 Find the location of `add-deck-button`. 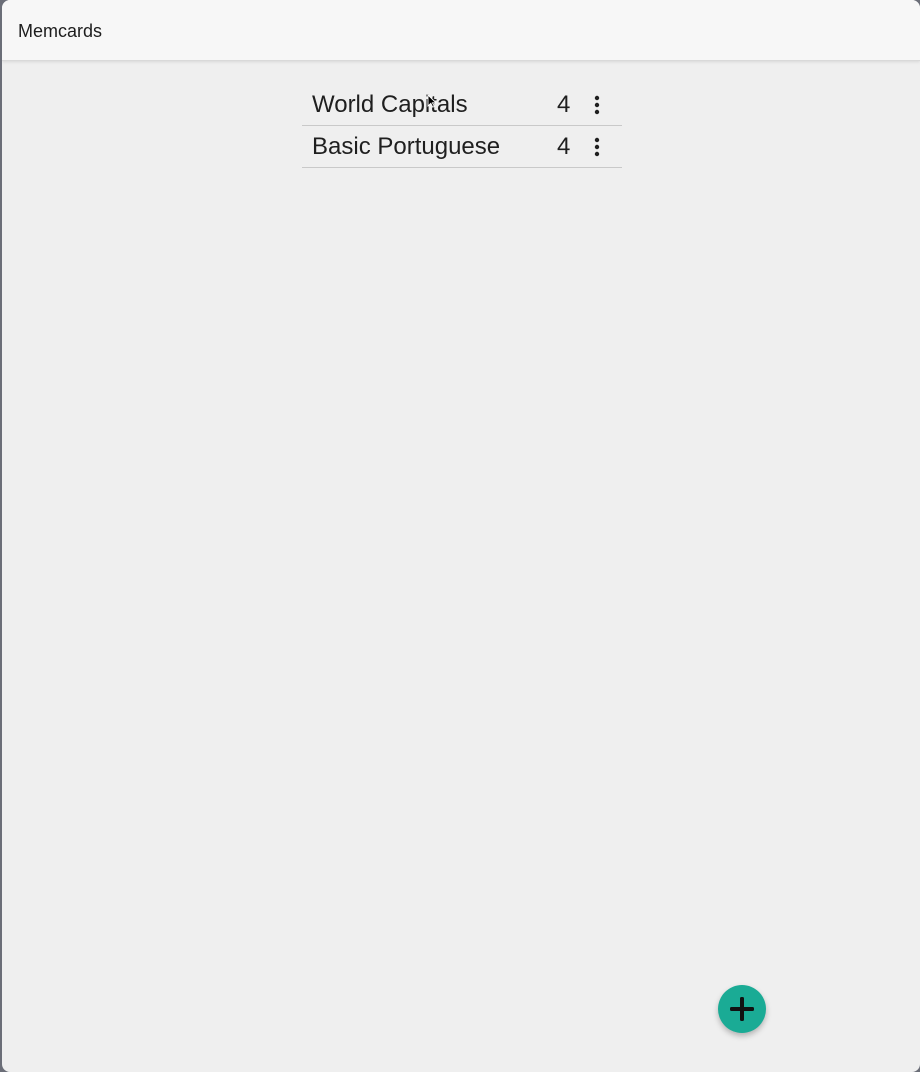

add-deck-button is located at coordinates (742, 1009).